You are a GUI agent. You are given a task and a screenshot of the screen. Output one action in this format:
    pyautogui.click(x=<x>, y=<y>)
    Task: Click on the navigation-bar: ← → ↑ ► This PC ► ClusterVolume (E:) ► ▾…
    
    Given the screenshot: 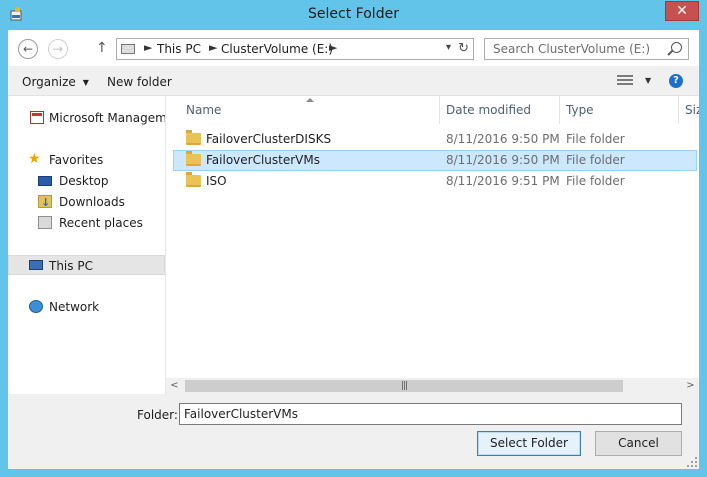 What is the action you would take?
    pyautogui.click(x=353, y=48)
    